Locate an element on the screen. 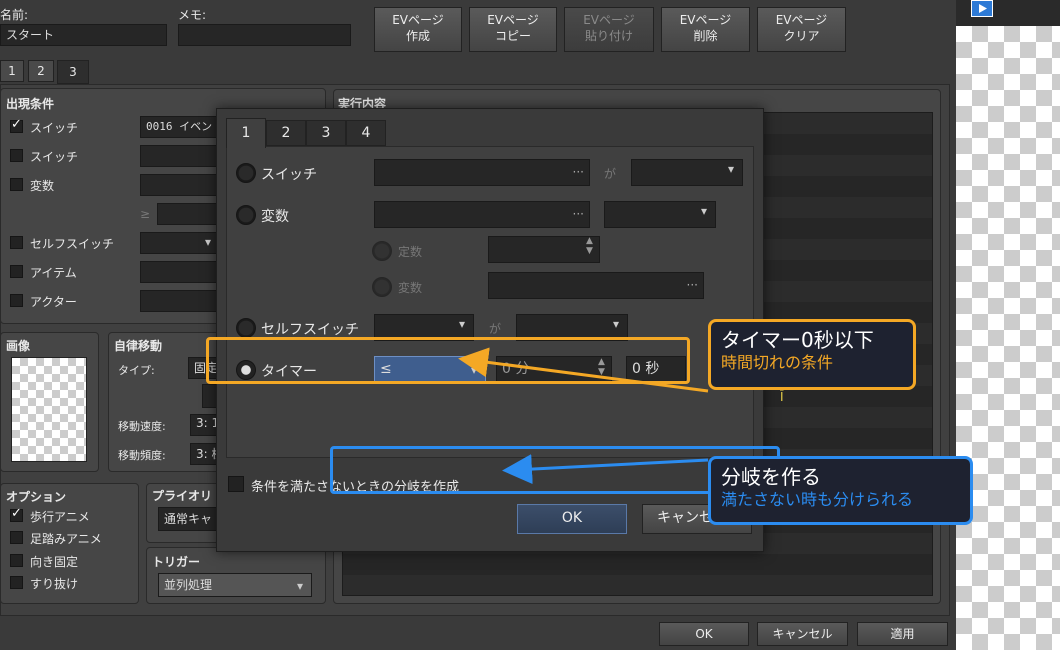 The height and width of the screenshot is (650, 1060). branch-callout-title: 分岐を作る is located at coordinates (771, 477).